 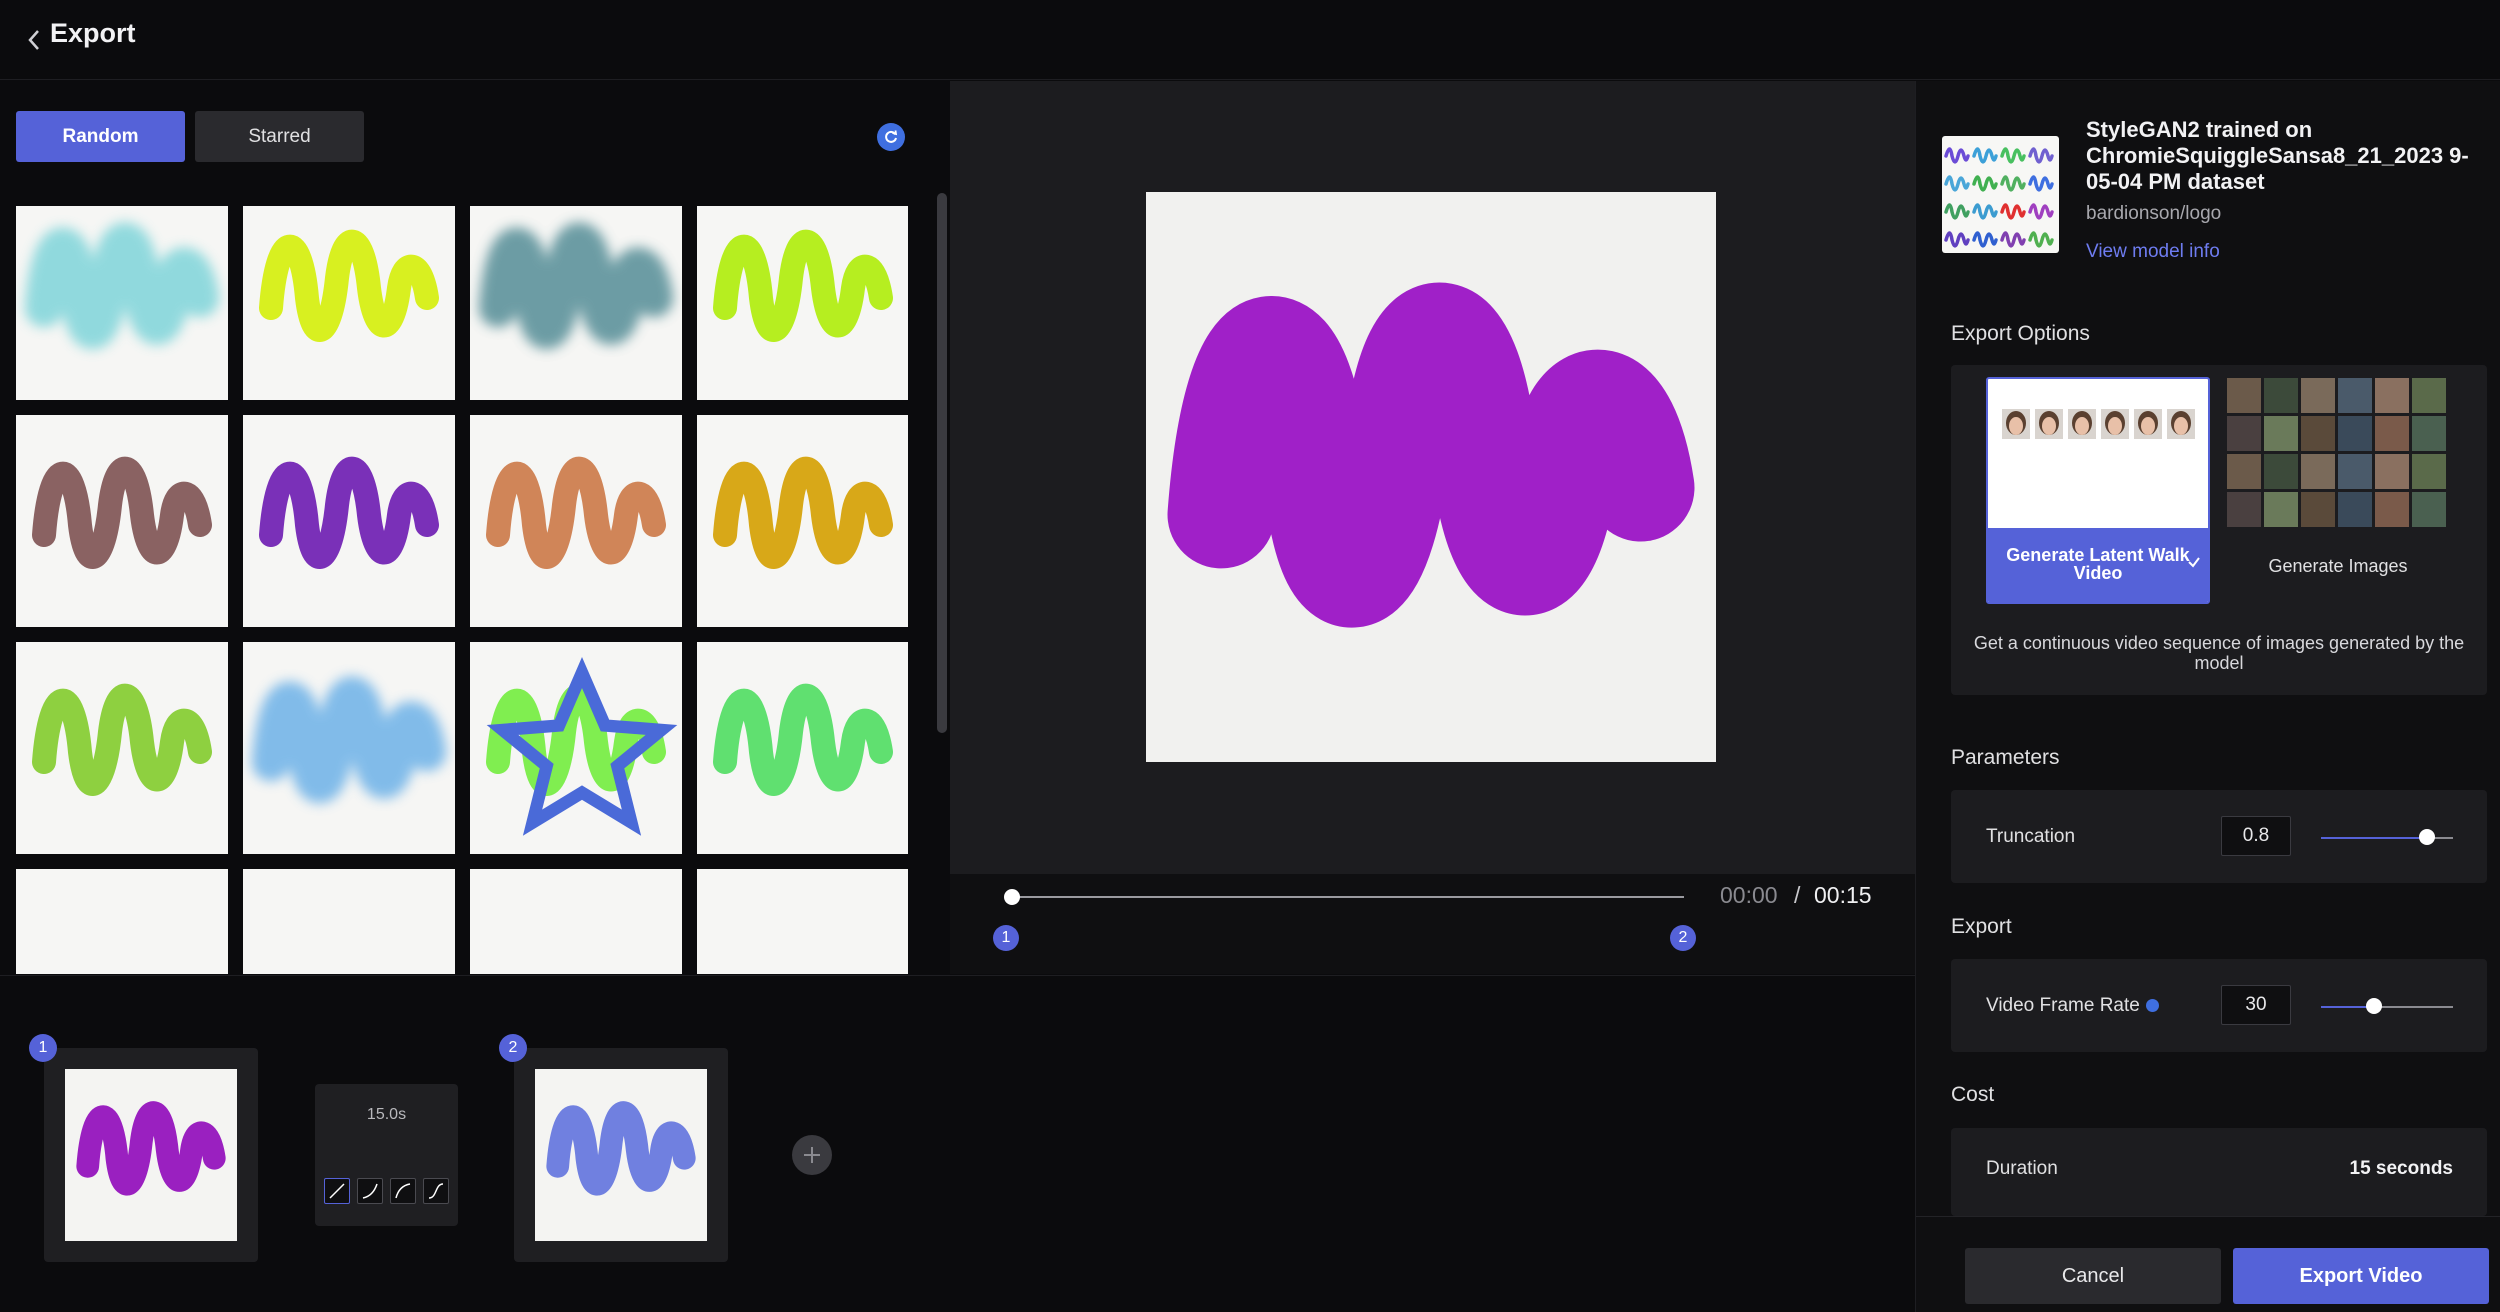 What do you see at coordinates (2219, 836) in the screenshot?
I see `parameters-card: Truncation` at bounding box center [2219, 836].